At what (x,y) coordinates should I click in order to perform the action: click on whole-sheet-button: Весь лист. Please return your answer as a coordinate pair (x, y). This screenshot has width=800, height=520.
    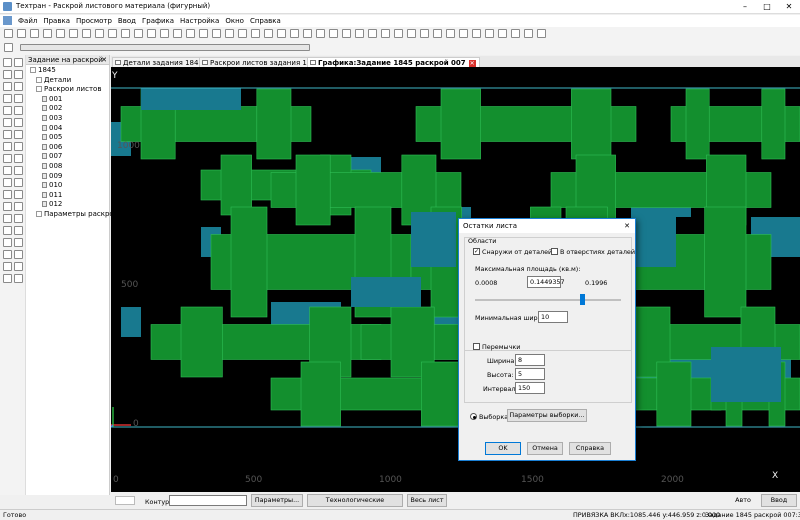
    Looking at the image, I should click on (427, 500).